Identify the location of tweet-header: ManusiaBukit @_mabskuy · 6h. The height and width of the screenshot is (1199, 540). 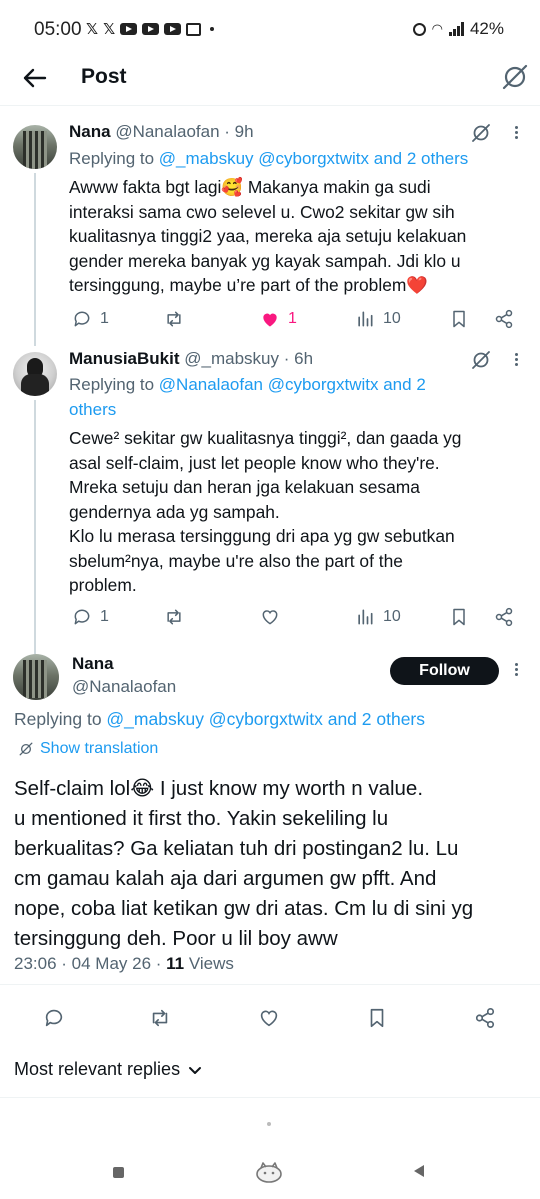
(191, 359).